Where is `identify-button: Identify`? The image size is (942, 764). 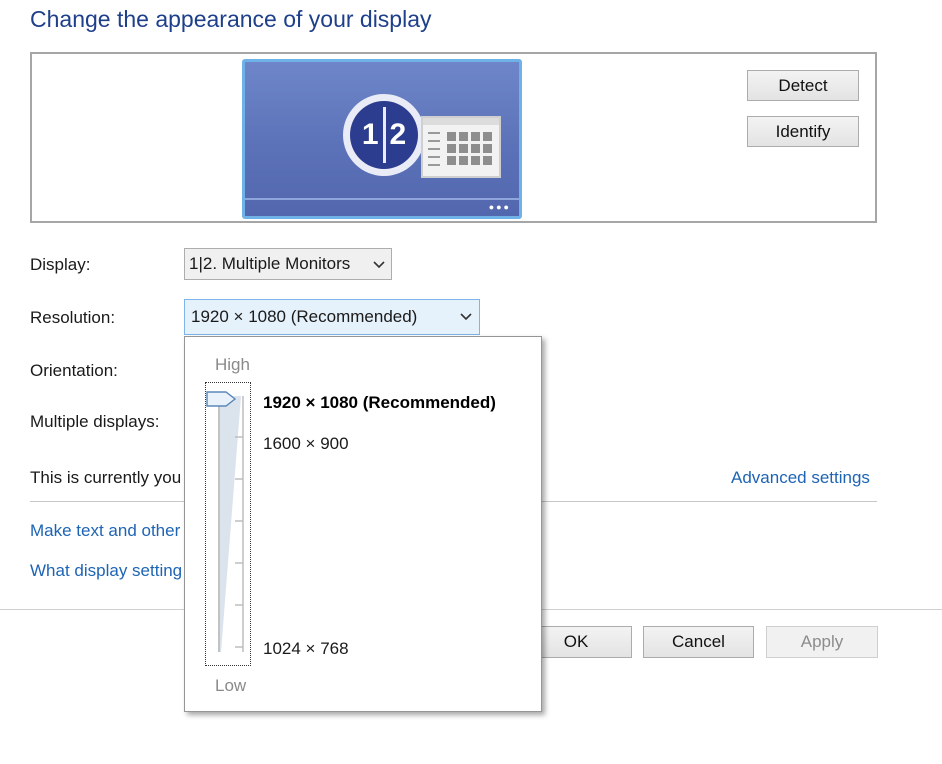 identify-button: Identify is located at coordinates (803, 131).